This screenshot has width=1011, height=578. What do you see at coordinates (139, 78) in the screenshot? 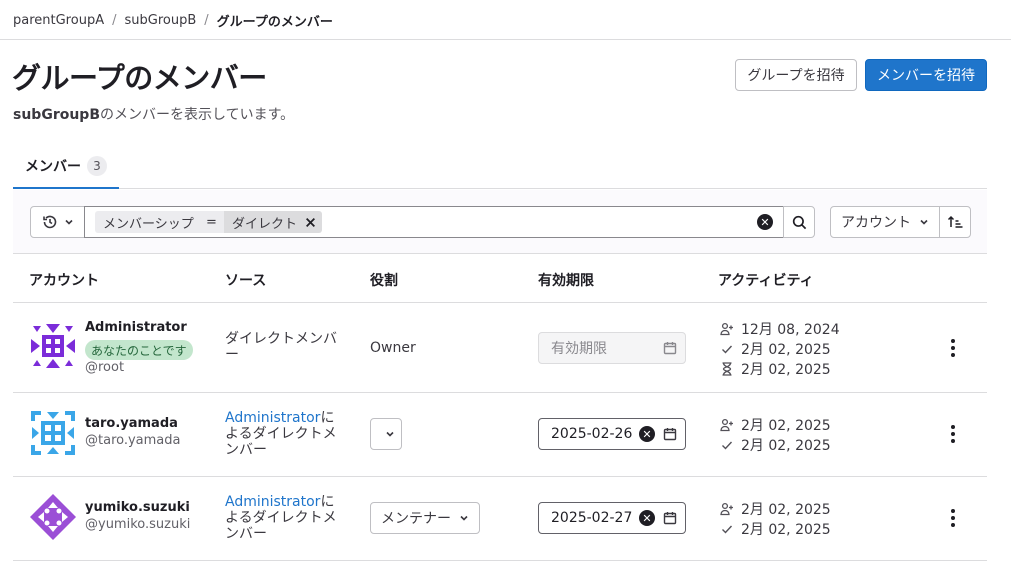
I see `page-title: グループのメンバー` at bounding box center [139, 78].